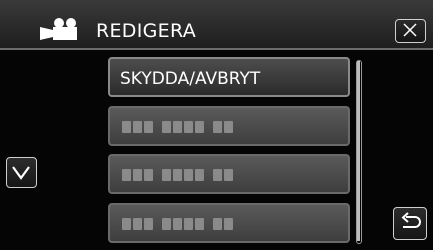 The width and height of the screenshot is (433, 250). I want to click on close-button, so click(410, 31).